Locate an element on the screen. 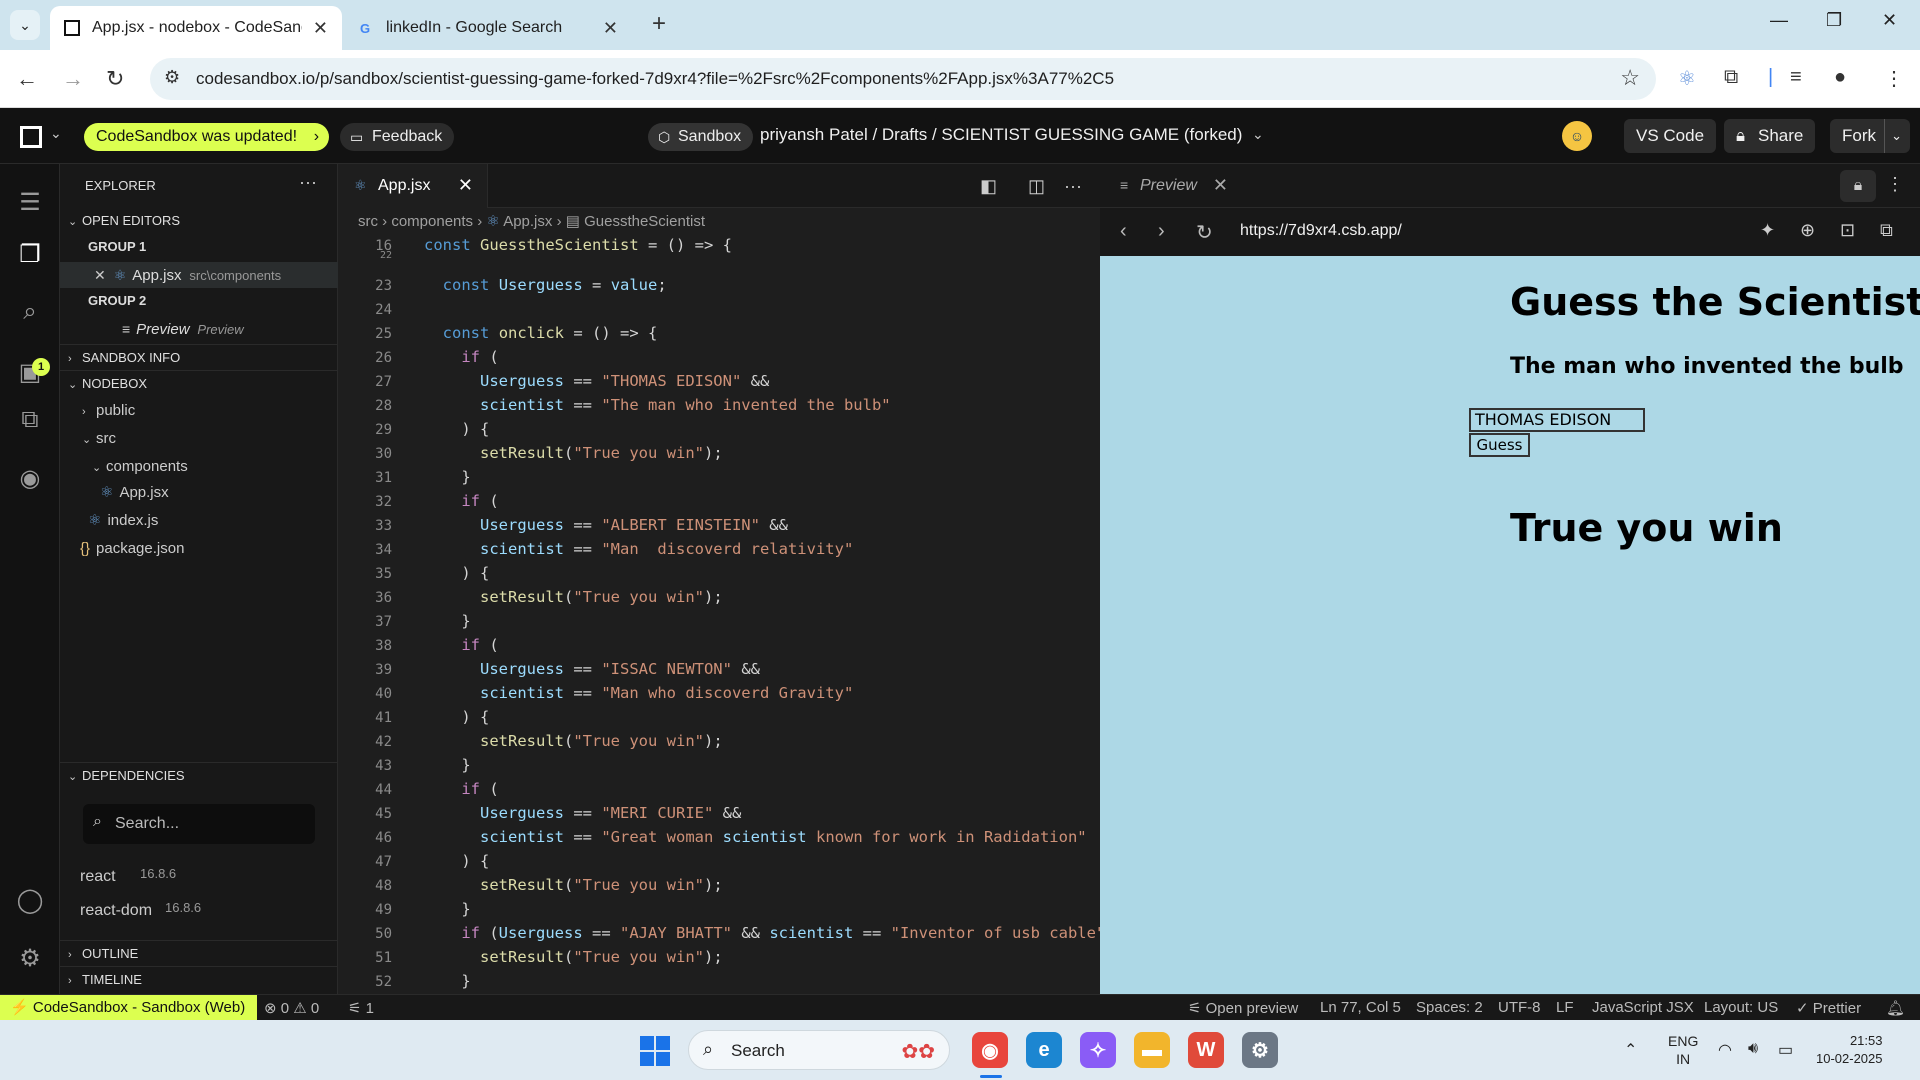 The image size is (1920, 1080). editor-tab-app-jsx: ⚛ App.jsx ✕ is located at coordinates (413, 186).